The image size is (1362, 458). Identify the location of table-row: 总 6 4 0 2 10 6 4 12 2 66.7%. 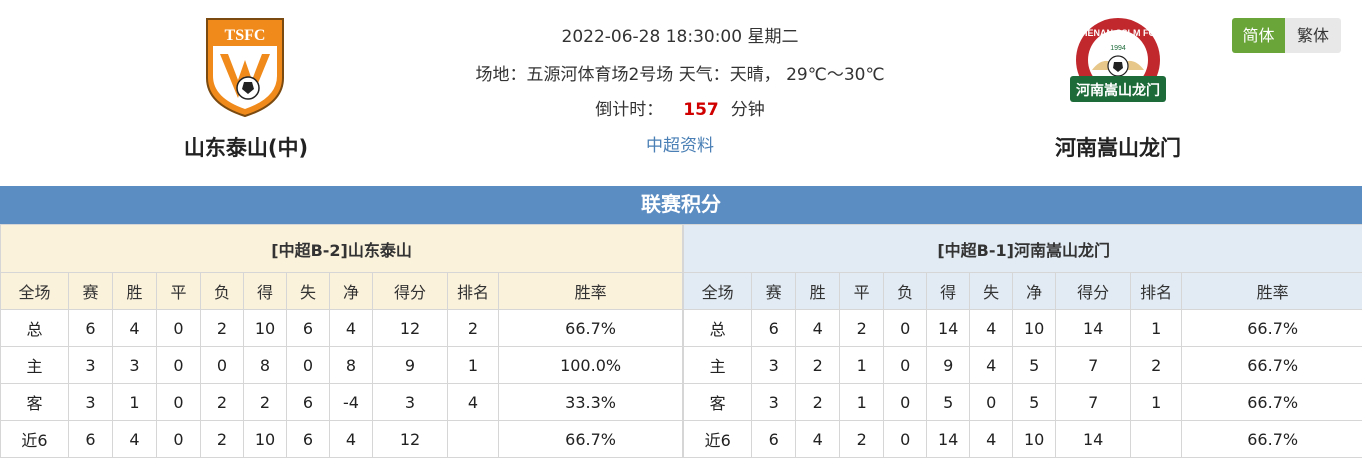
(342, 328).